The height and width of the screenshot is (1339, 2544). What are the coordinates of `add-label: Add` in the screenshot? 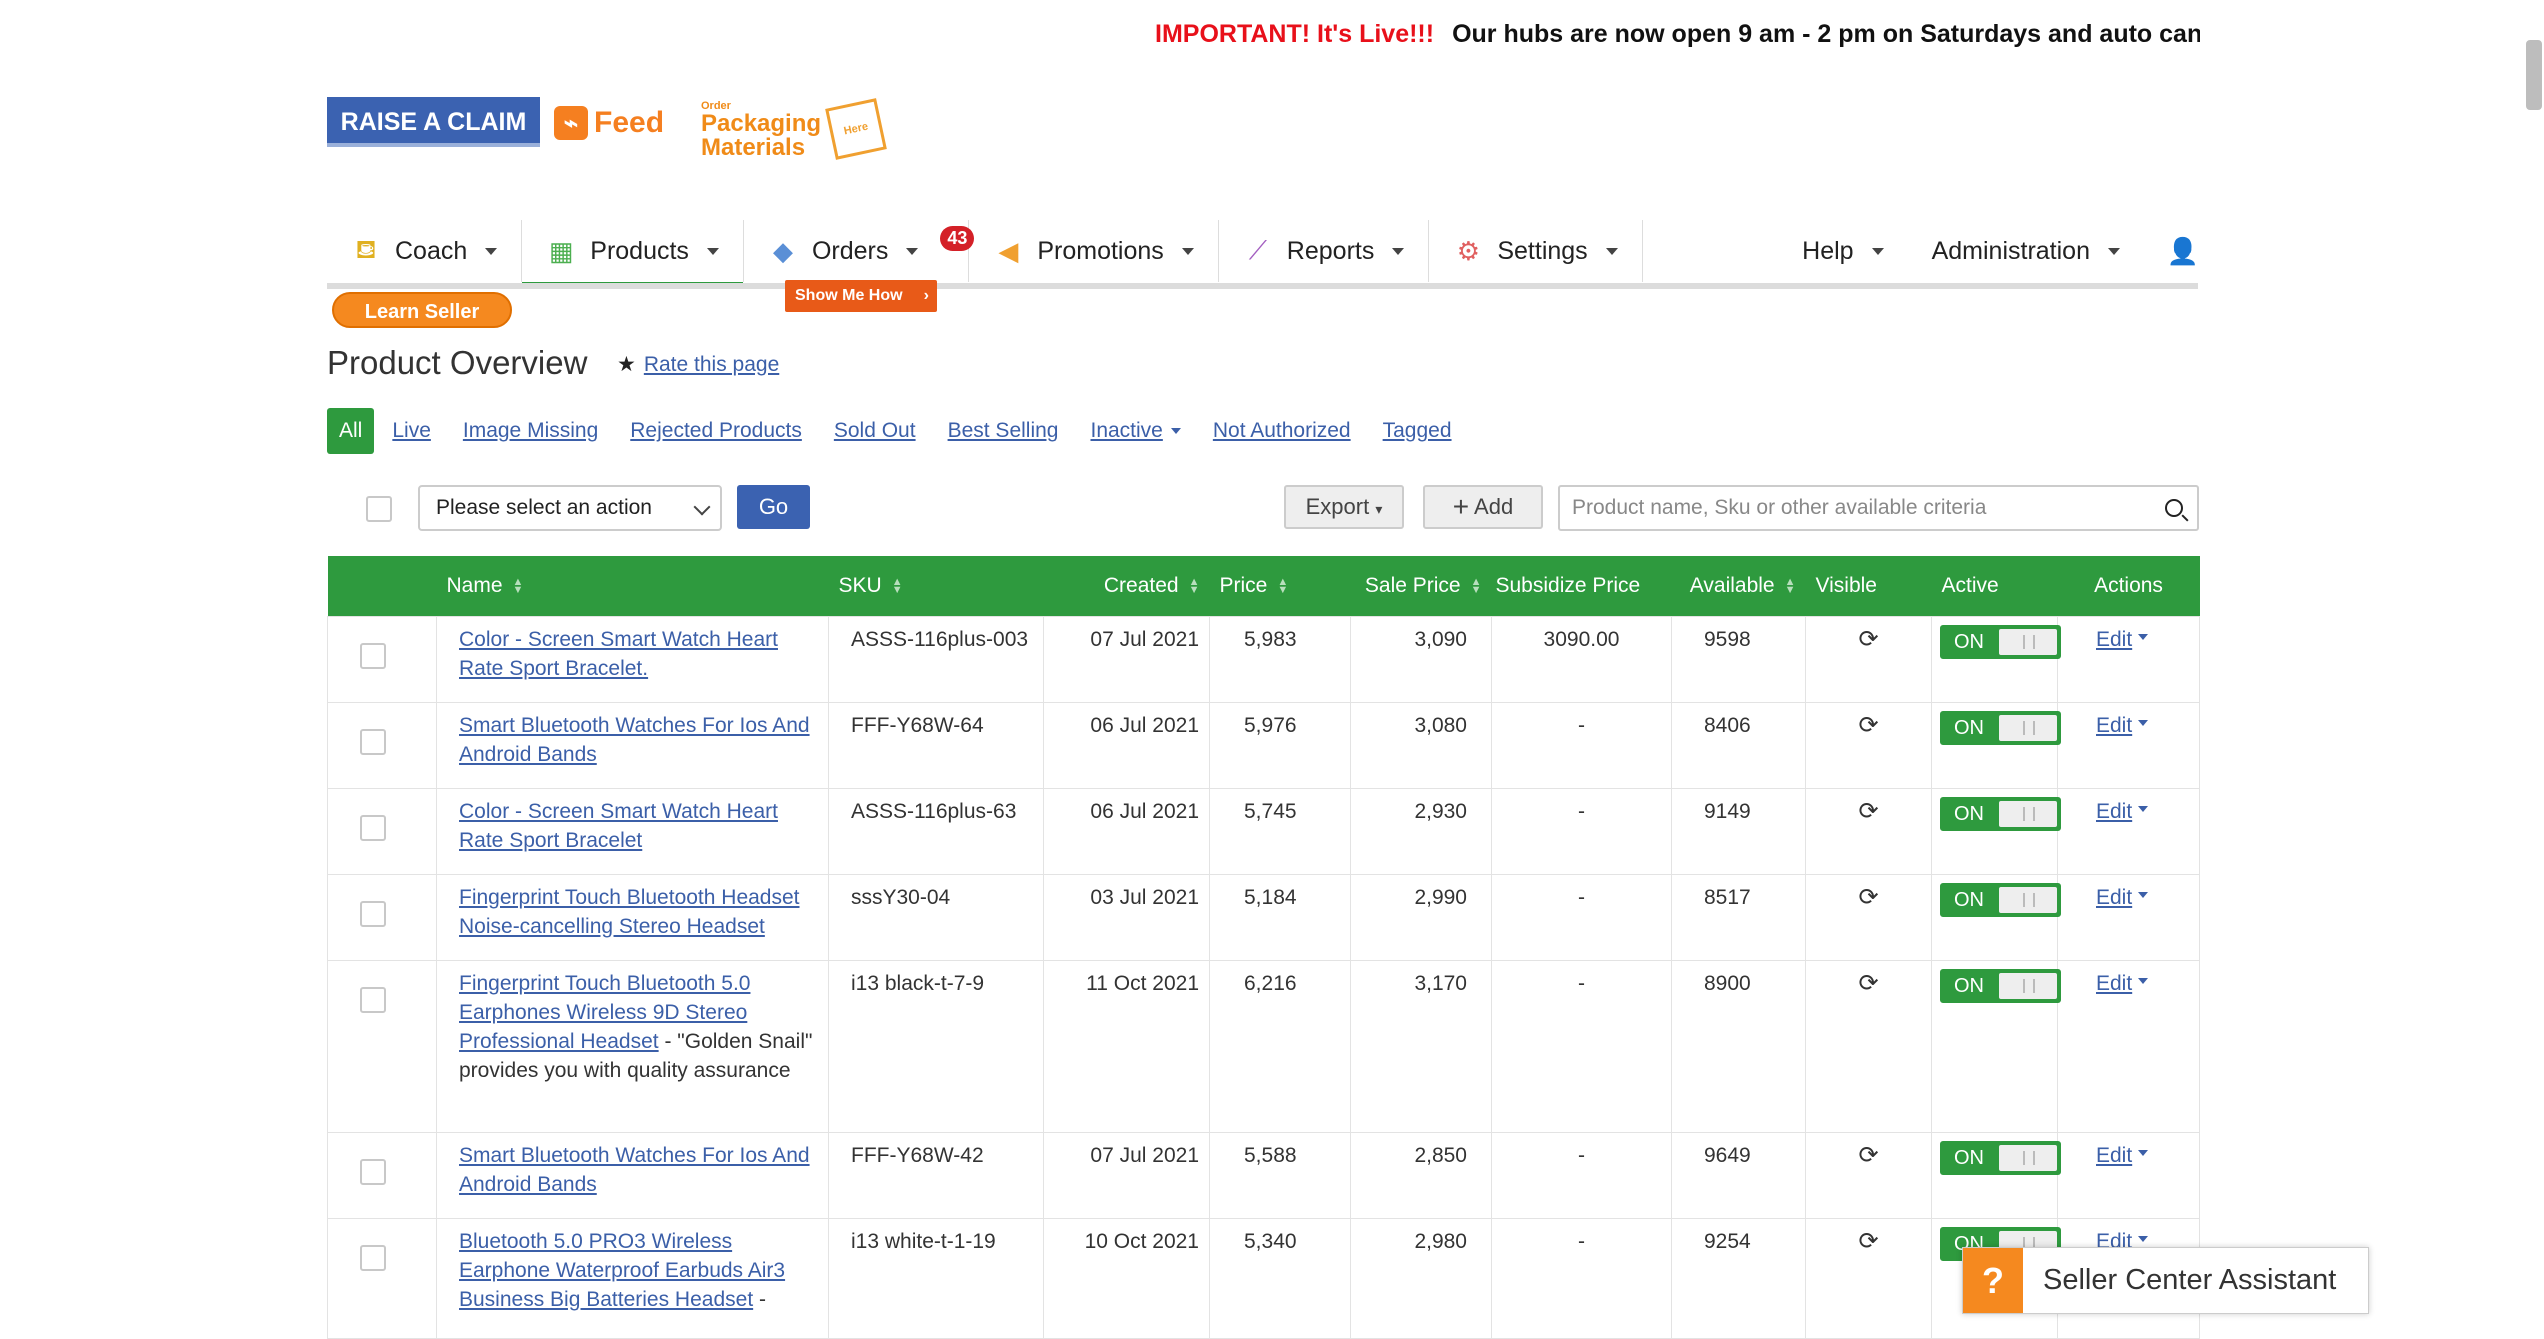 It's located at (1494, 506).